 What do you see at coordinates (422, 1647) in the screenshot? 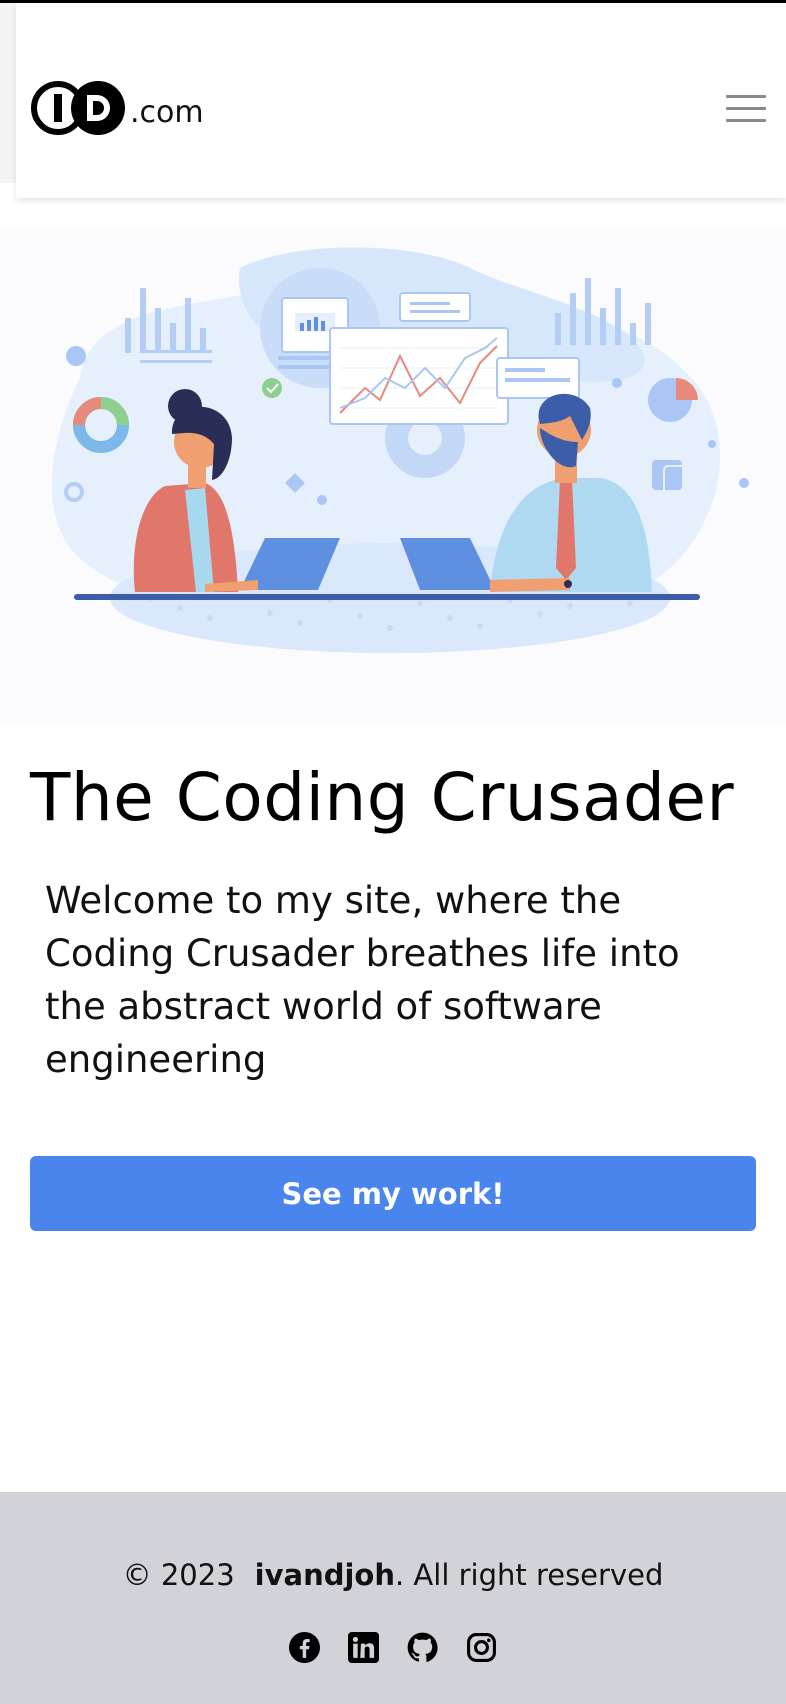
I see `github-icon` at bounding box center [422, 1647].